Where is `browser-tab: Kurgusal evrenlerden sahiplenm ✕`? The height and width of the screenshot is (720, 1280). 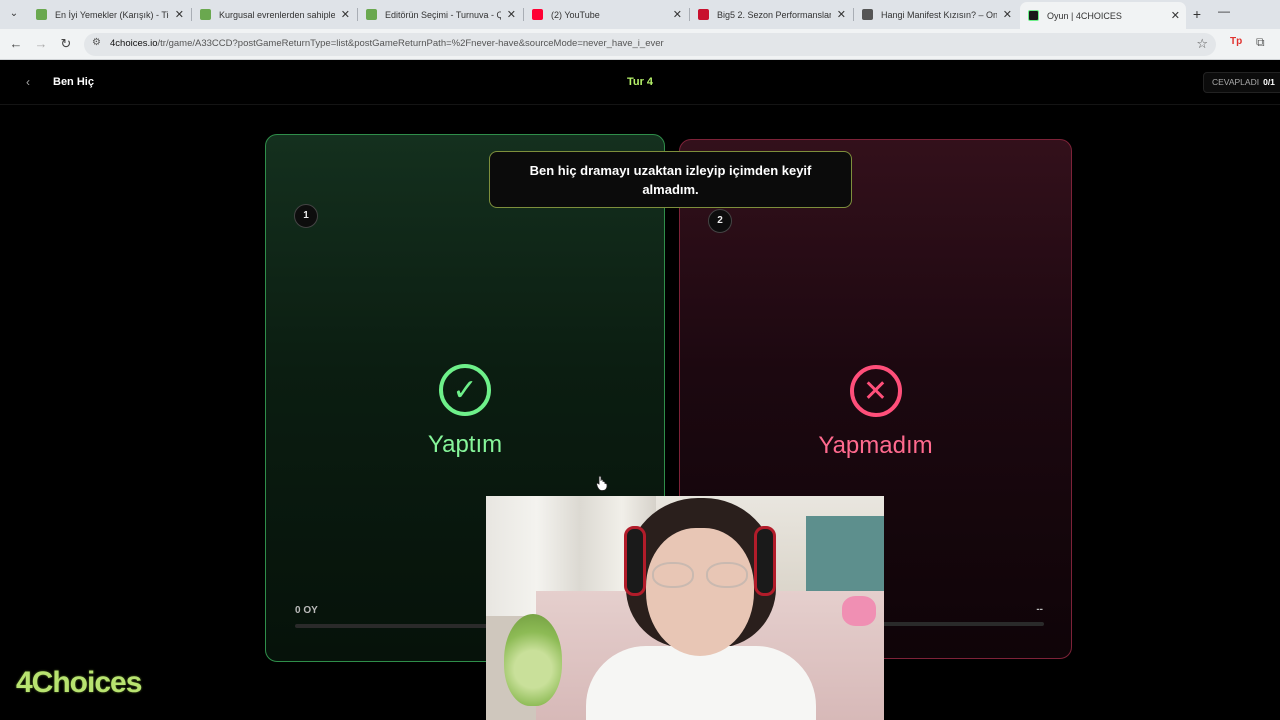
browser-tab: Kurgusal evrenlerden sahiplenm ✕ is located at coordinates (274, 14).